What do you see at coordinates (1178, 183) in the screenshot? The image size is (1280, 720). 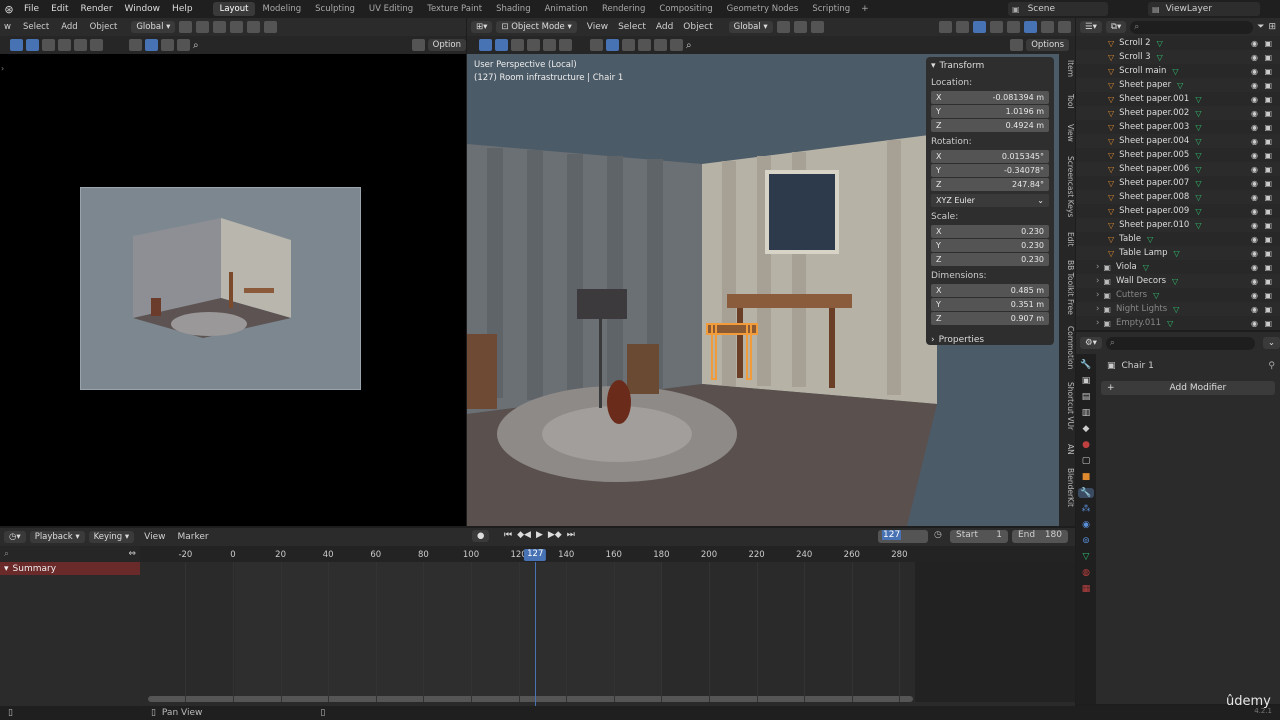 I see `outliner-item: ▽ Sheet paper.007 ▽ ◉ ▣` at bounding box center [1178, 183].